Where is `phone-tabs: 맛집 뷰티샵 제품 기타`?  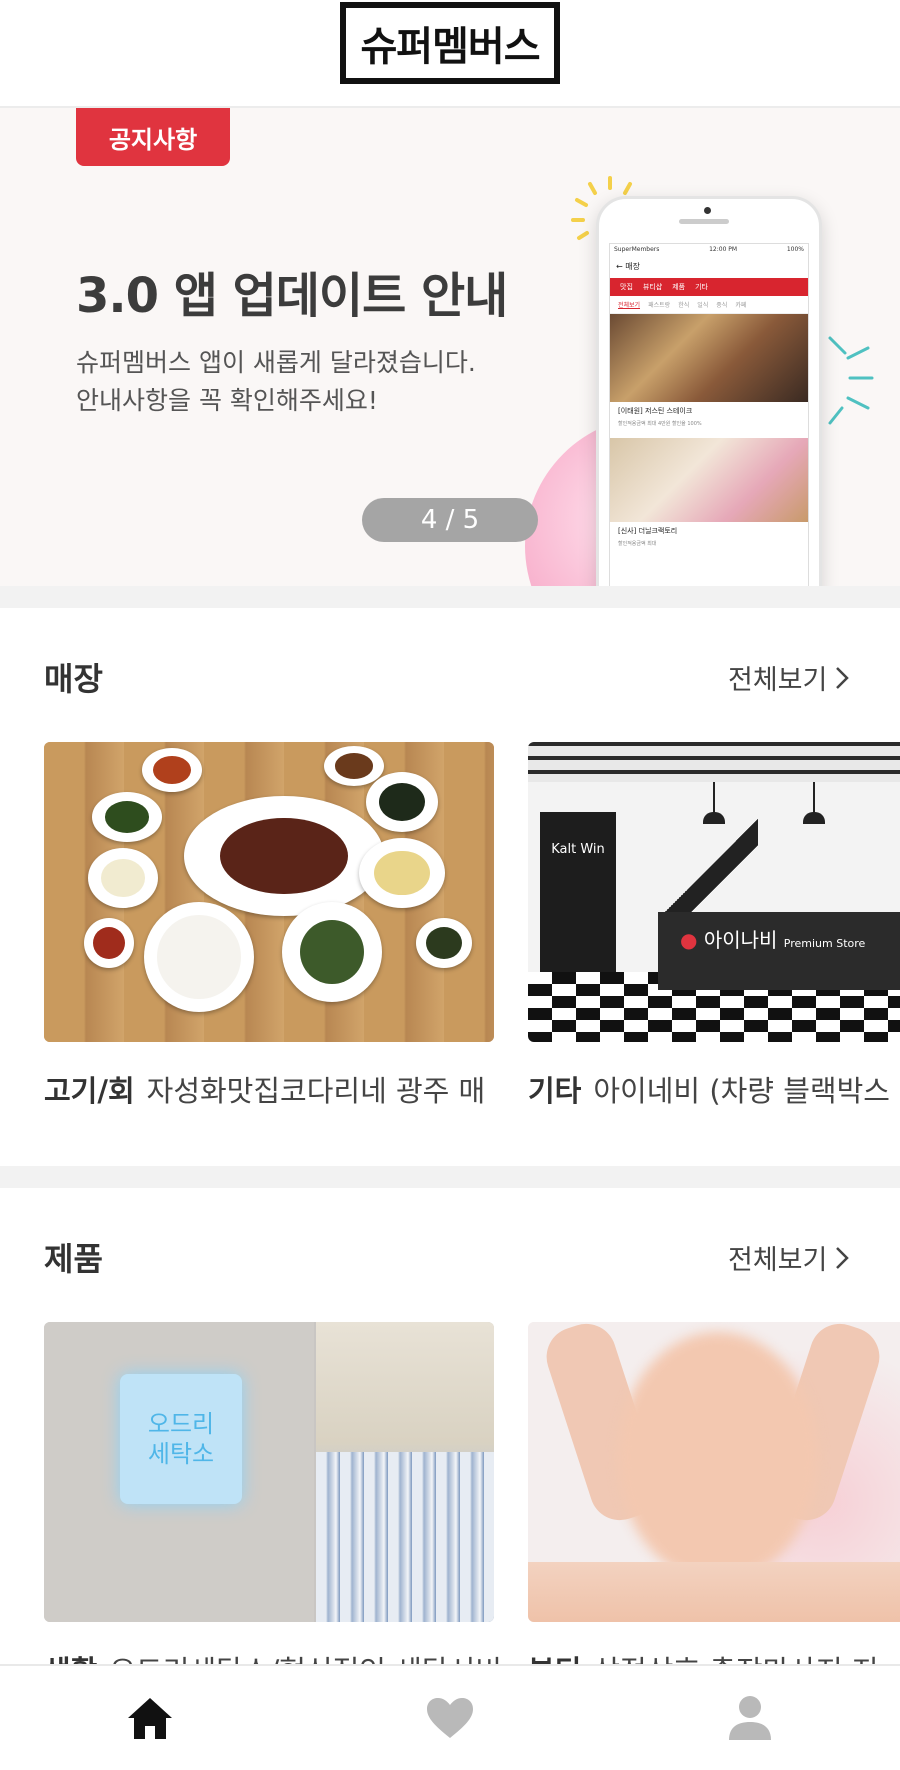 phone-tabs: 맛집 뷰티샵 제품 기타 is located at coordinates (709, 287).